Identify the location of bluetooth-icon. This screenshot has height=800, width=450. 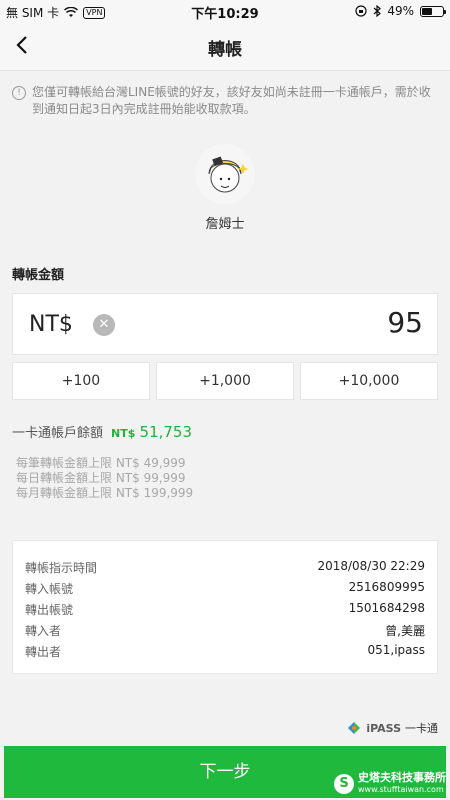
(377, 11).